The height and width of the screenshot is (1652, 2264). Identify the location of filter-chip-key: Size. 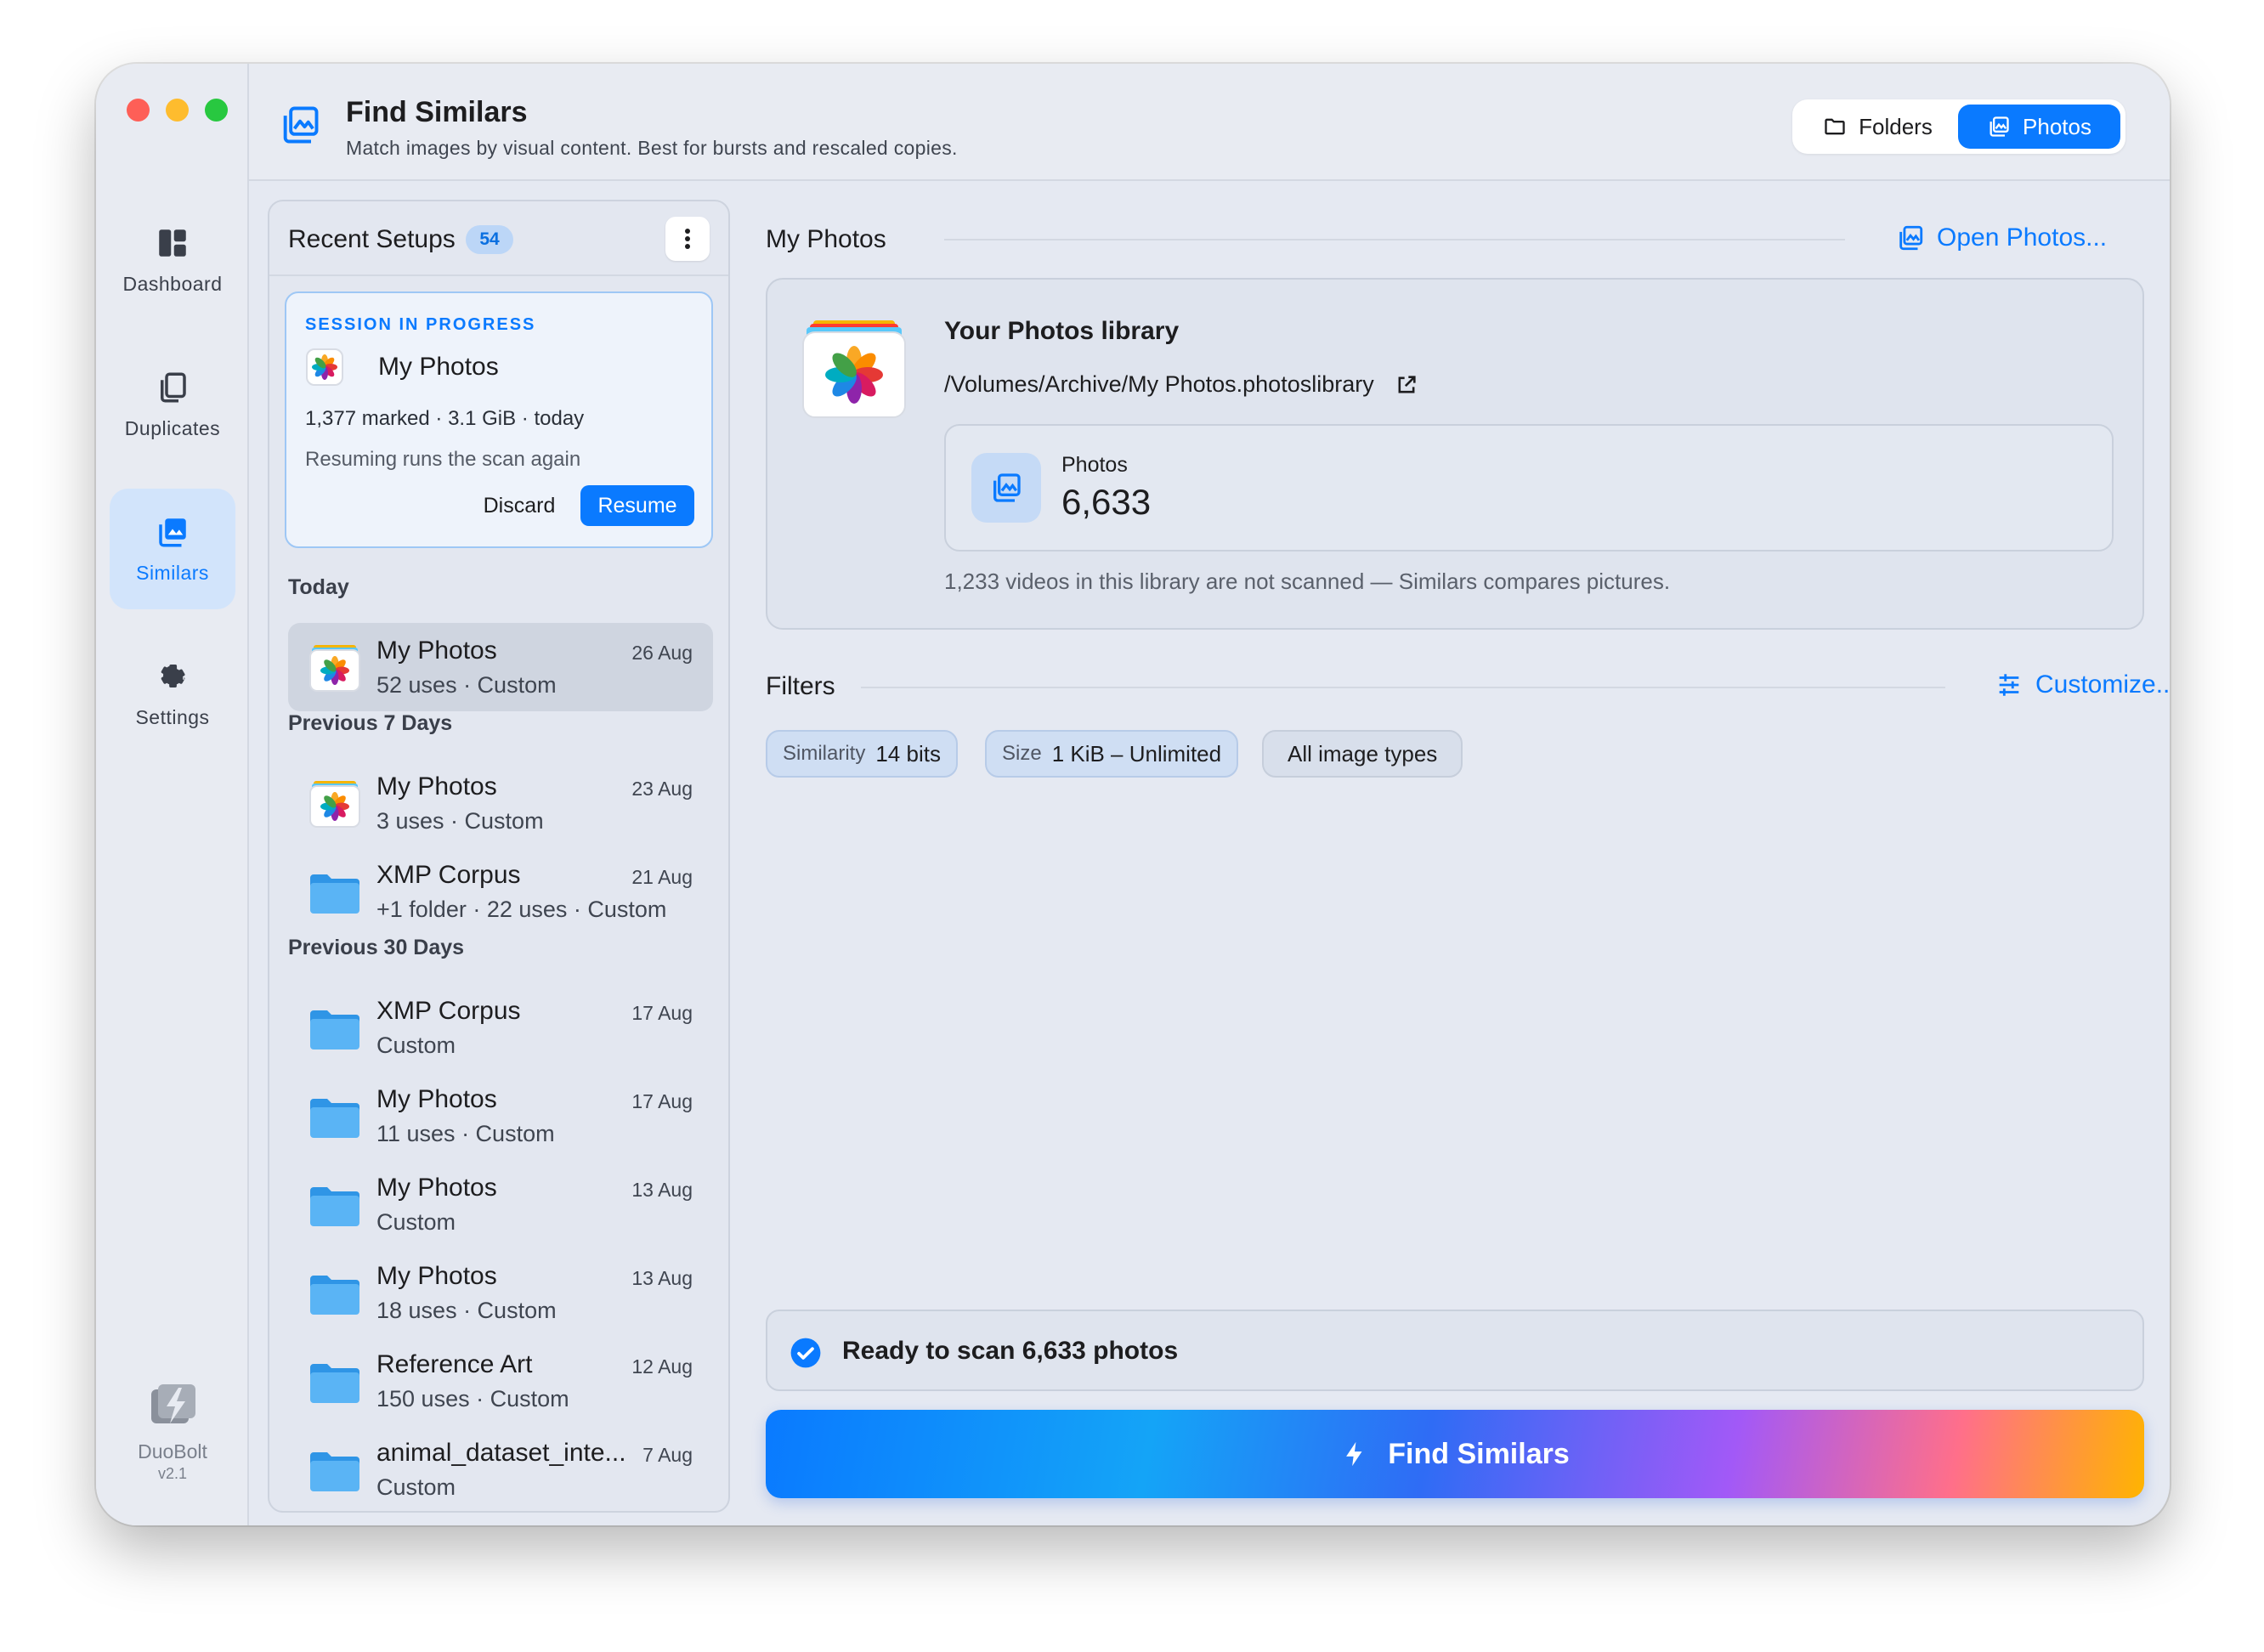
(1022, 754).